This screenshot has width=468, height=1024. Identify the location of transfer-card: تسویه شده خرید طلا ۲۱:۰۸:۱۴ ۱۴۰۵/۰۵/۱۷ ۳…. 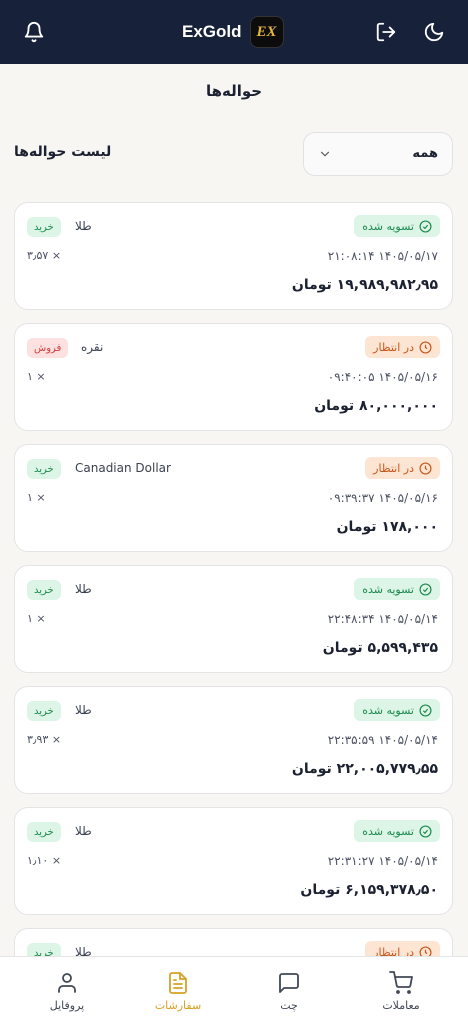
(233, 256).